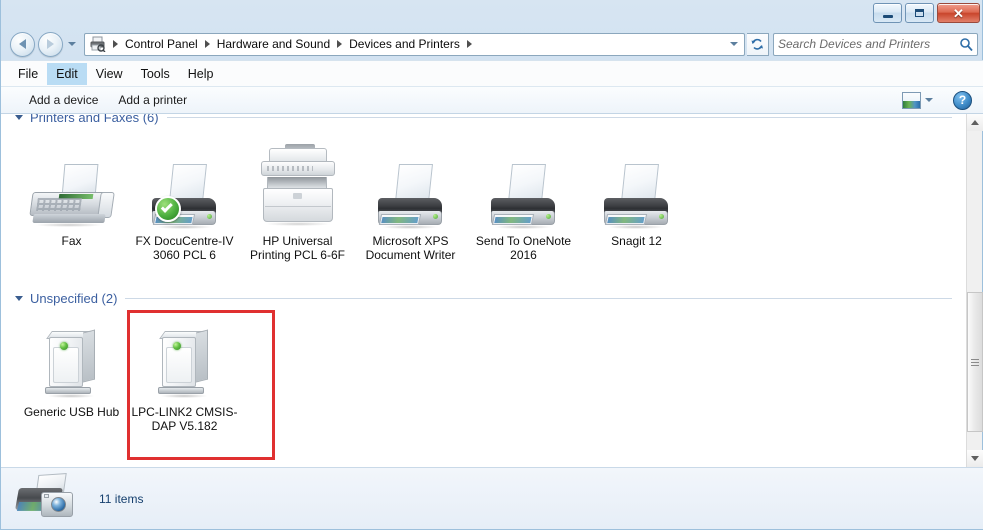 Image resolution: width=983 pixels, height=530 pixels. What do you see at coordinates (491, 121) in the screenshot?
I see `group-header-printers-and-faxes: Printers and Faxes (6)` at bounding box center [491, 121].